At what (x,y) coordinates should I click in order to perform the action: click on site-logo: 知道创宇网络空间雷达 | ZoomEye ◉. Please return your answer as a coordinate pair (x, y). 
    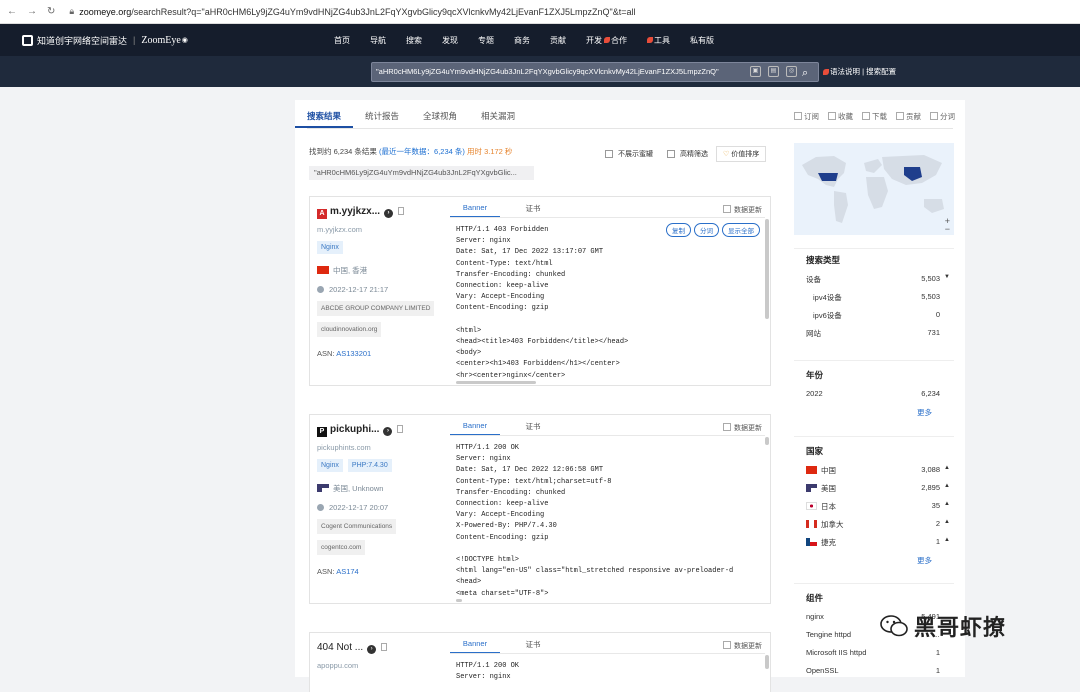
    Looking at the image, I should click on (105, 40).